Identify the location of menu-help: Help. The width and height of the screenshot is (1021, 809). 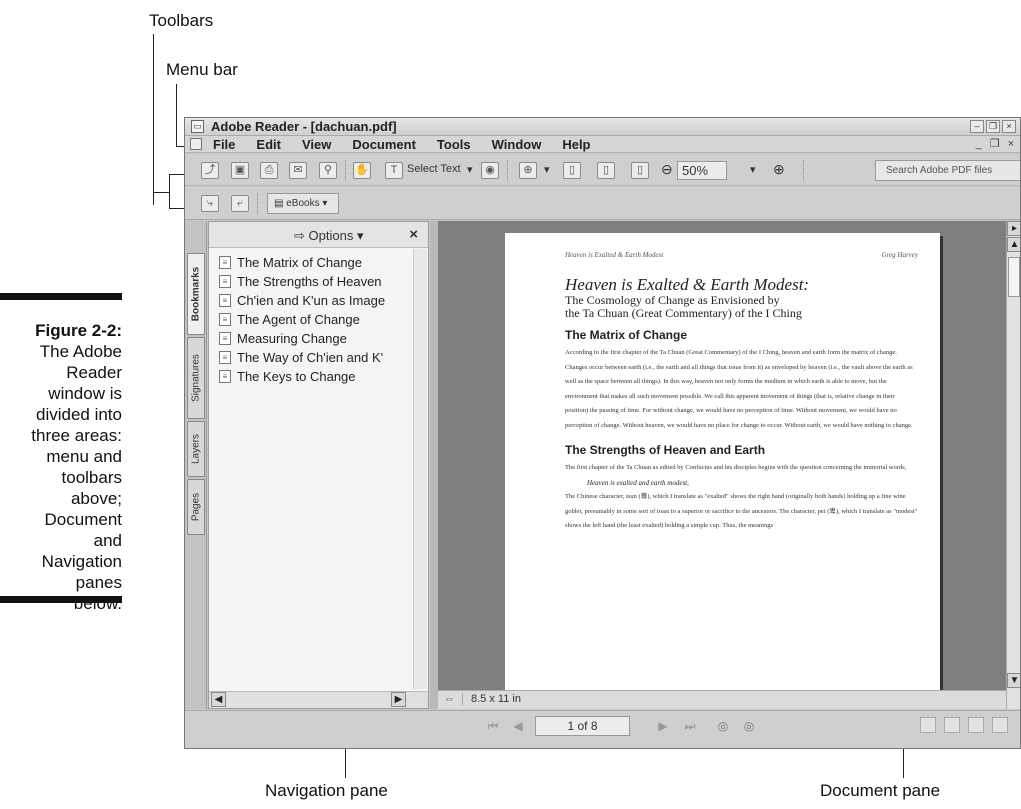
(576, 144).